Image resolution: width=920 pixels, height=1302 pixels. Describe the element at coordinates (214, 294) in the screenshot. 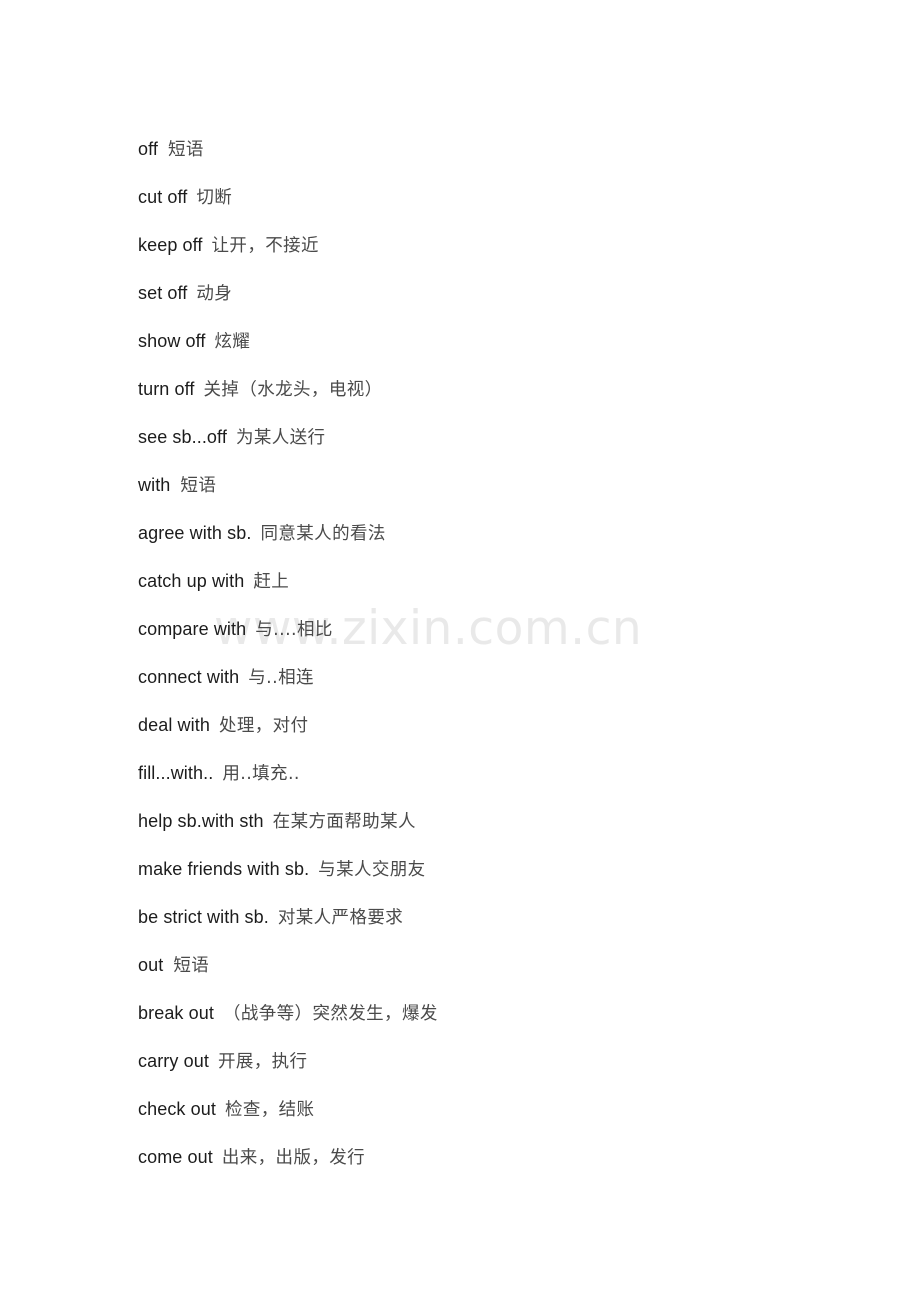

I see `phrase-gloss: 动身` at that location.